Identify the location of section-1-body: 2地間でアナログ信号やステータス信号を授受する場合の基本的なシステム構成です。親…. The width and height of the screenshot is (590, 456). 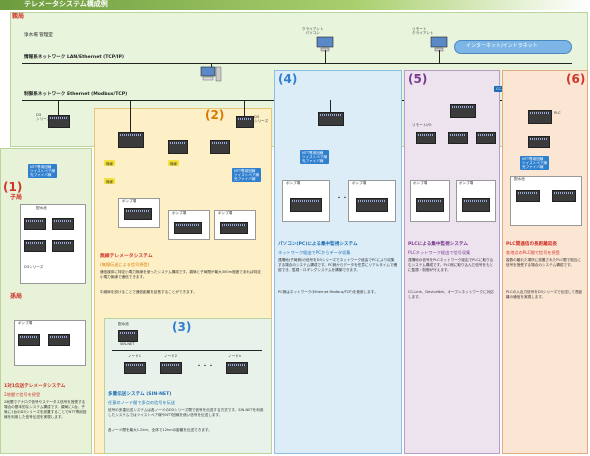
(45, 409).